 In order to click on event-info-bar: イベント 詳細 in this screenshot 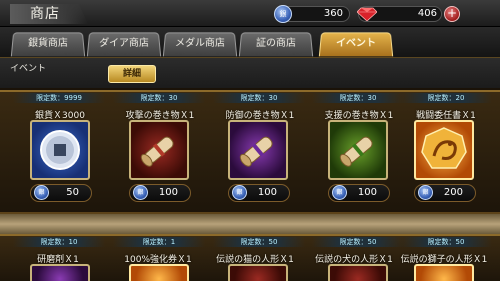, I will do `click(250, 72)`.